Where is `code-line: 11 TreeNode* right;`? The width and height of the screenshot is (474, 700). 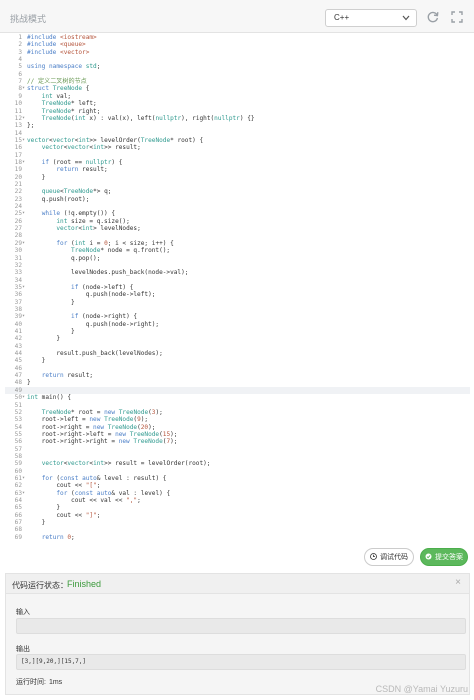
code-line: 11 TreeNode* right; is located at coordinates (237, 111).